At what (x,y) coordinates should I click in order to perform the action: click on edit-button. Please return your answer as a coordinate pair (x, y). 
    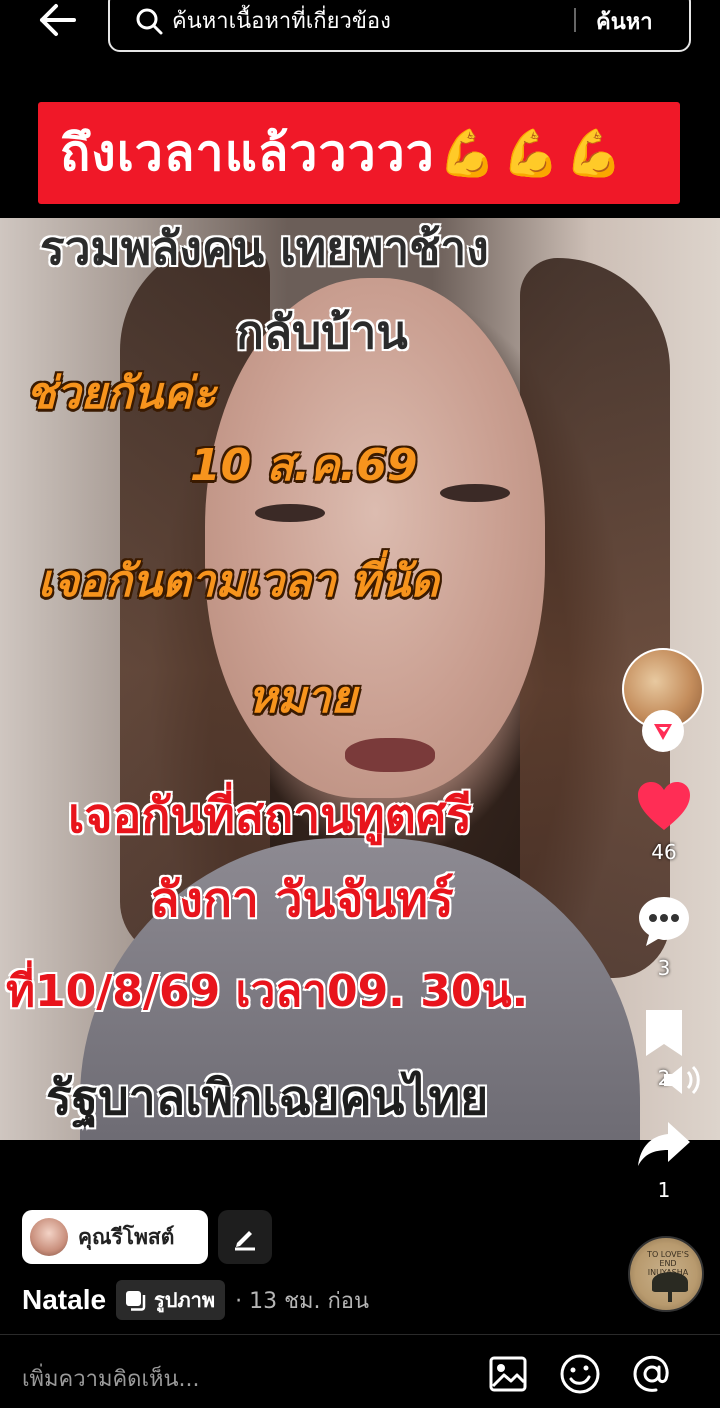
    Looking at the image, I should click on (245, 1237).